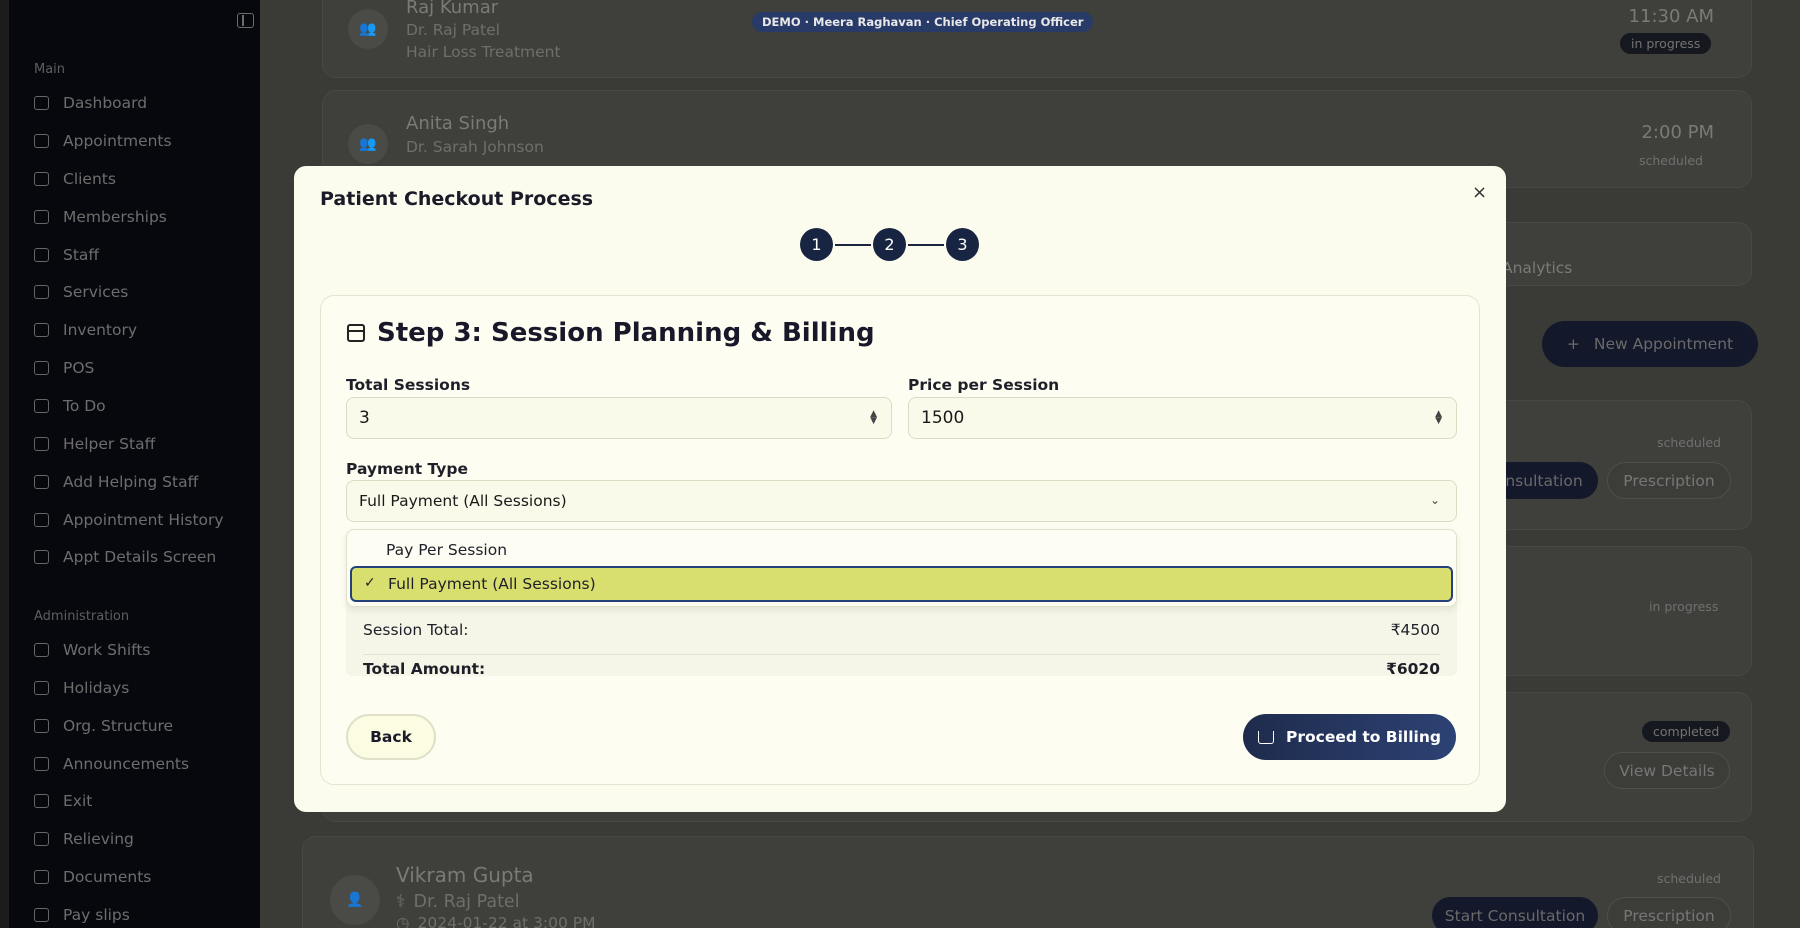  Describe the element at coordinates (41, 764) in the screenshot. I see `megaphone-icon` at that location.